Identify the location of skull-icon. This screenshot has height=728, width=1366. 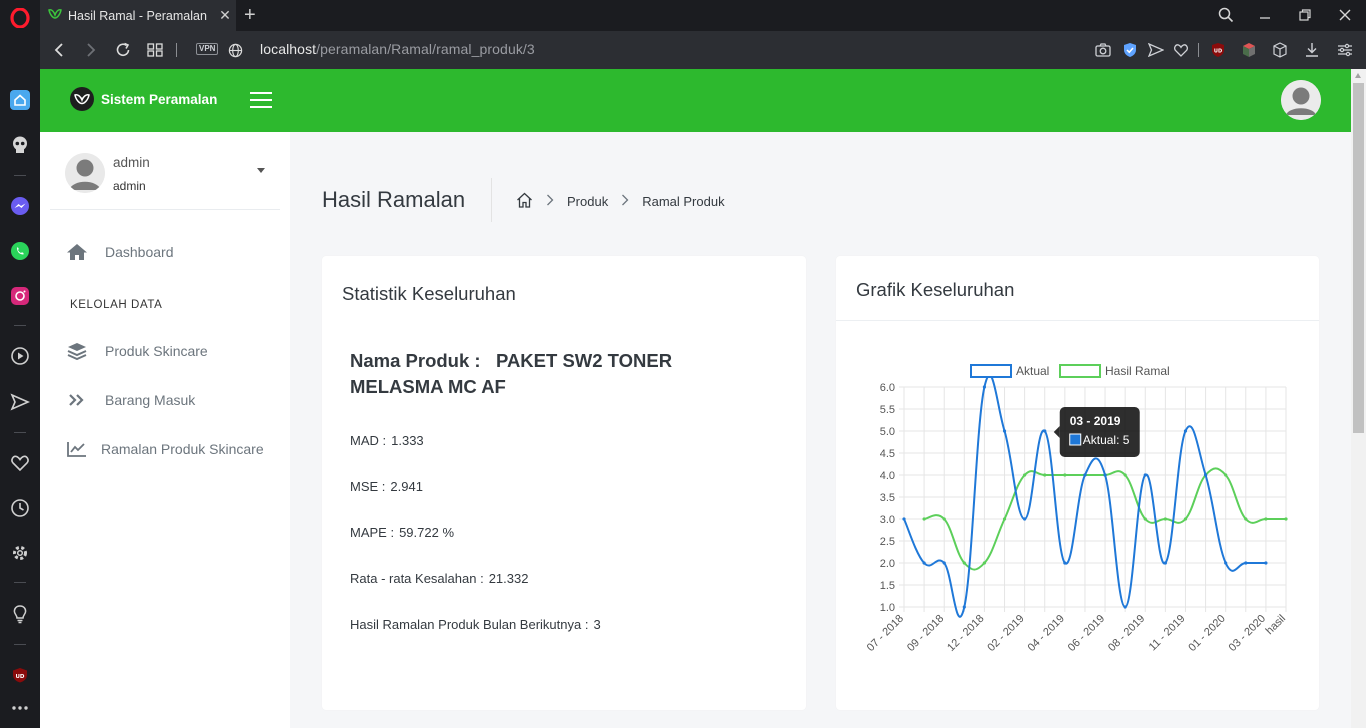
(20, 145).